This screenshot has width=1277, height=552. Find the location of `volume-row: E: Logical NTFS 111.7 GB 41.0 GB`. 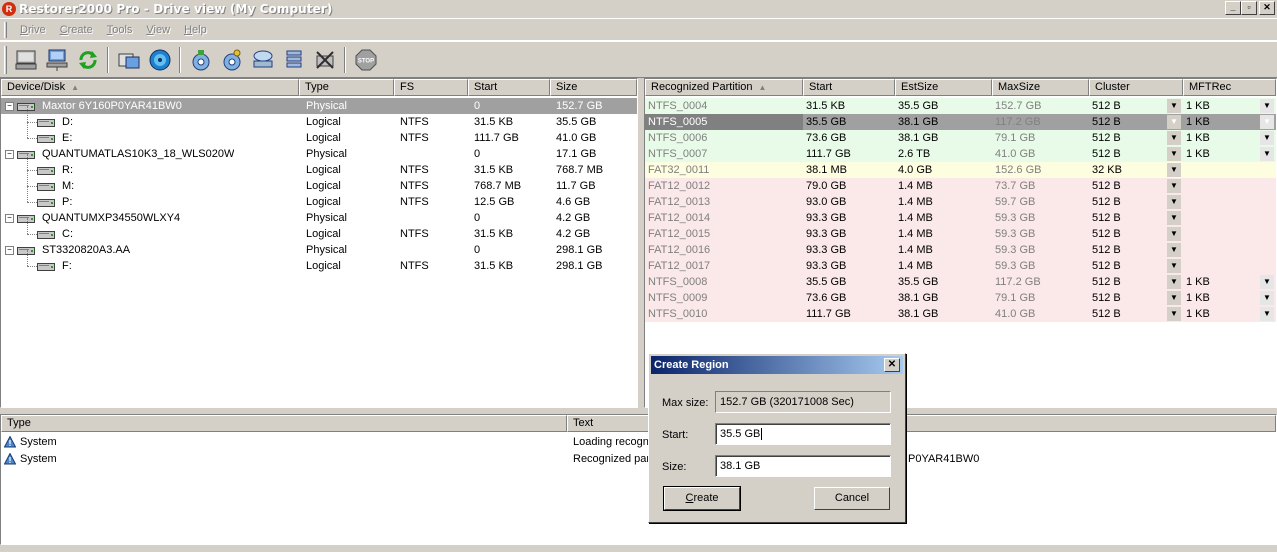

volume-row: E: Logical NTFS 111.7 GB 41.0 GB is located at coordinates (319, 134).